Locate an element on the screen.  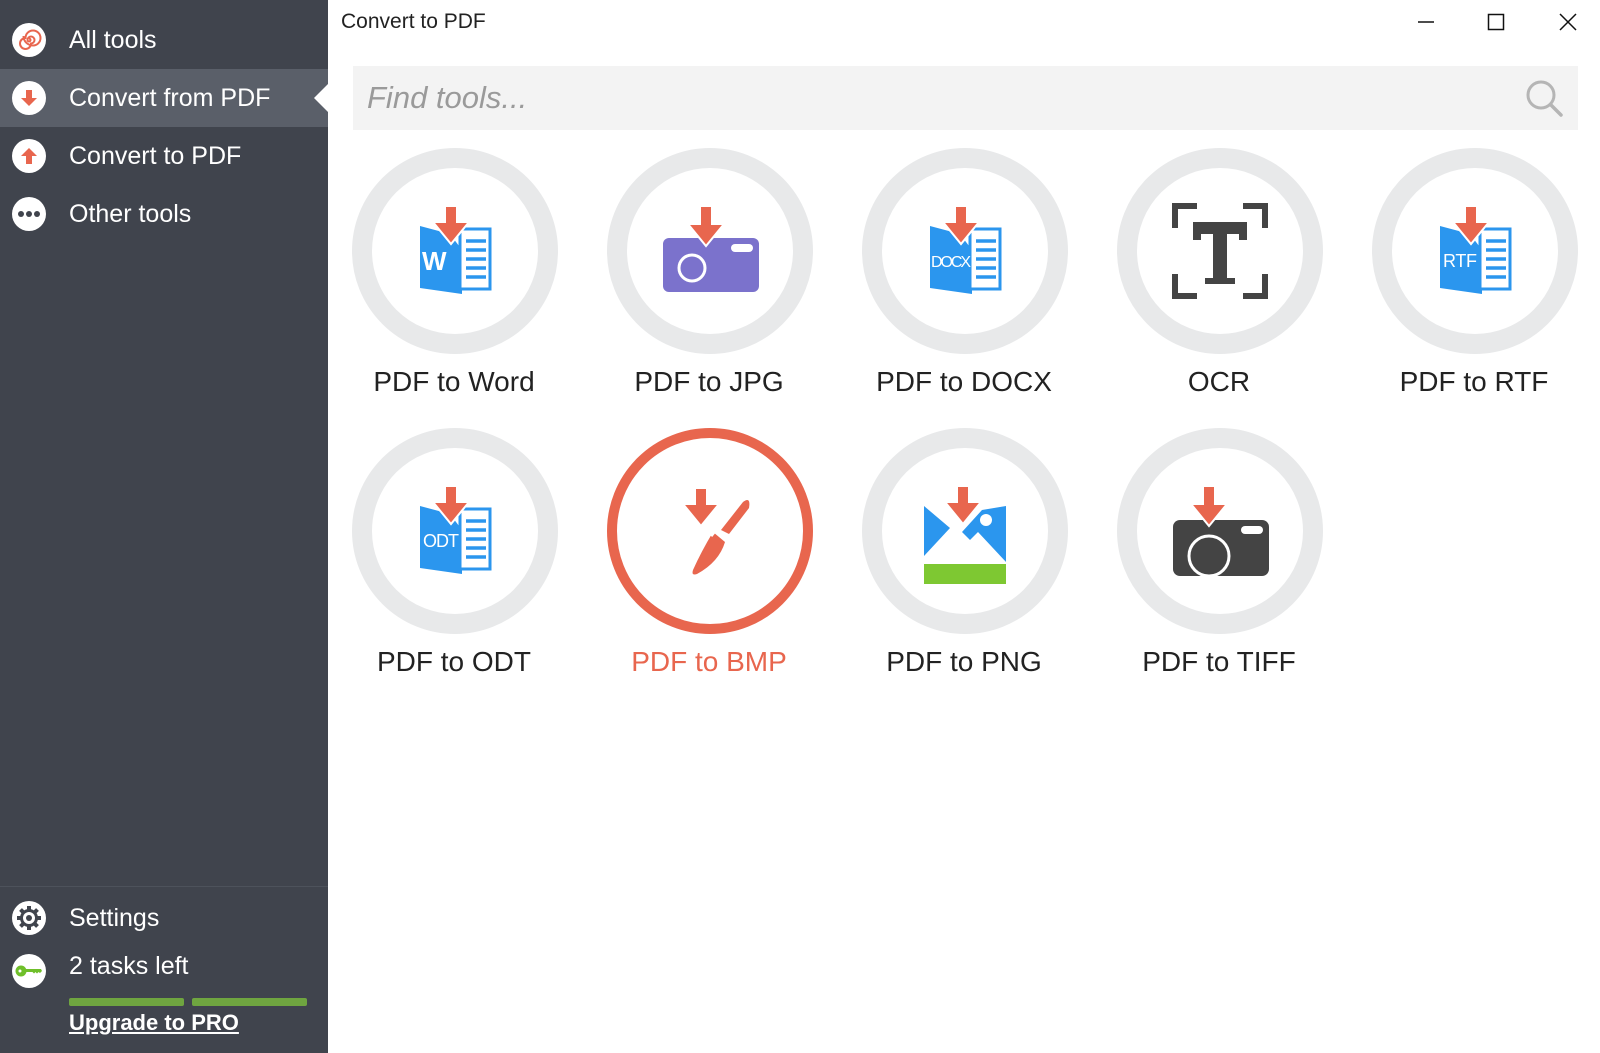
png-image-icon is located at coordinates (965, 534).